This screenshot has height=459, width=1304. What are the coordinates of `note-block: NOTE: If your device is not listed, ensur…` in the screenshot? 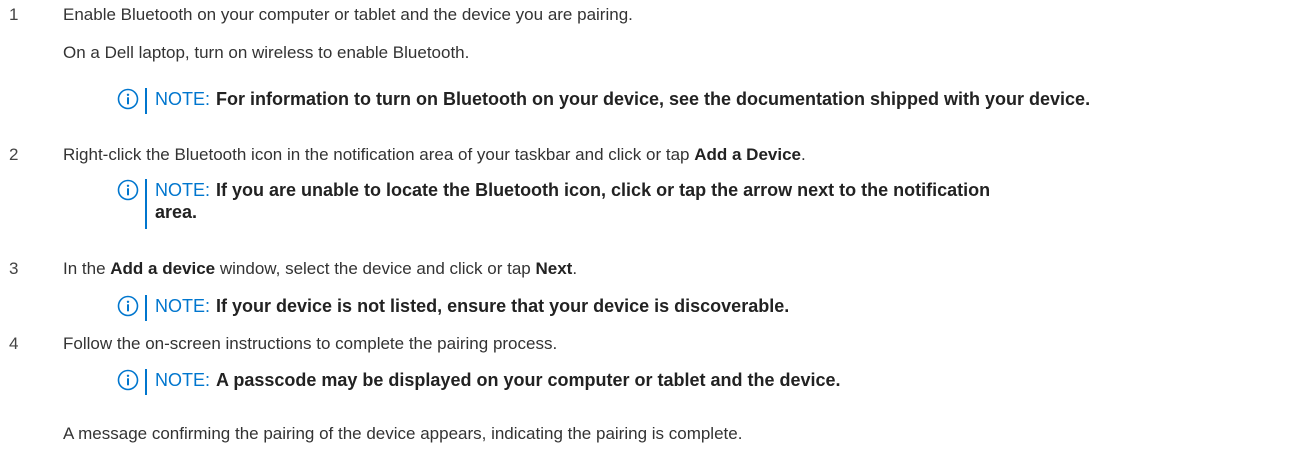 It's located at (453, 308).